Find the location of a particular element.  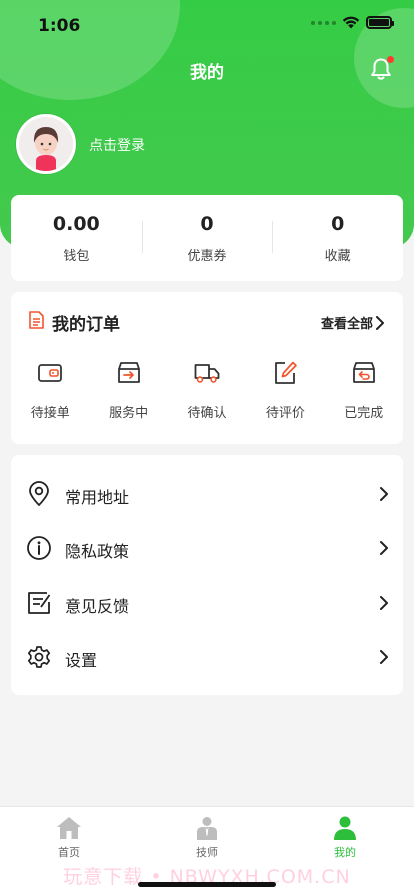

cellular-signal-icon is located at coordinates (323, 22).